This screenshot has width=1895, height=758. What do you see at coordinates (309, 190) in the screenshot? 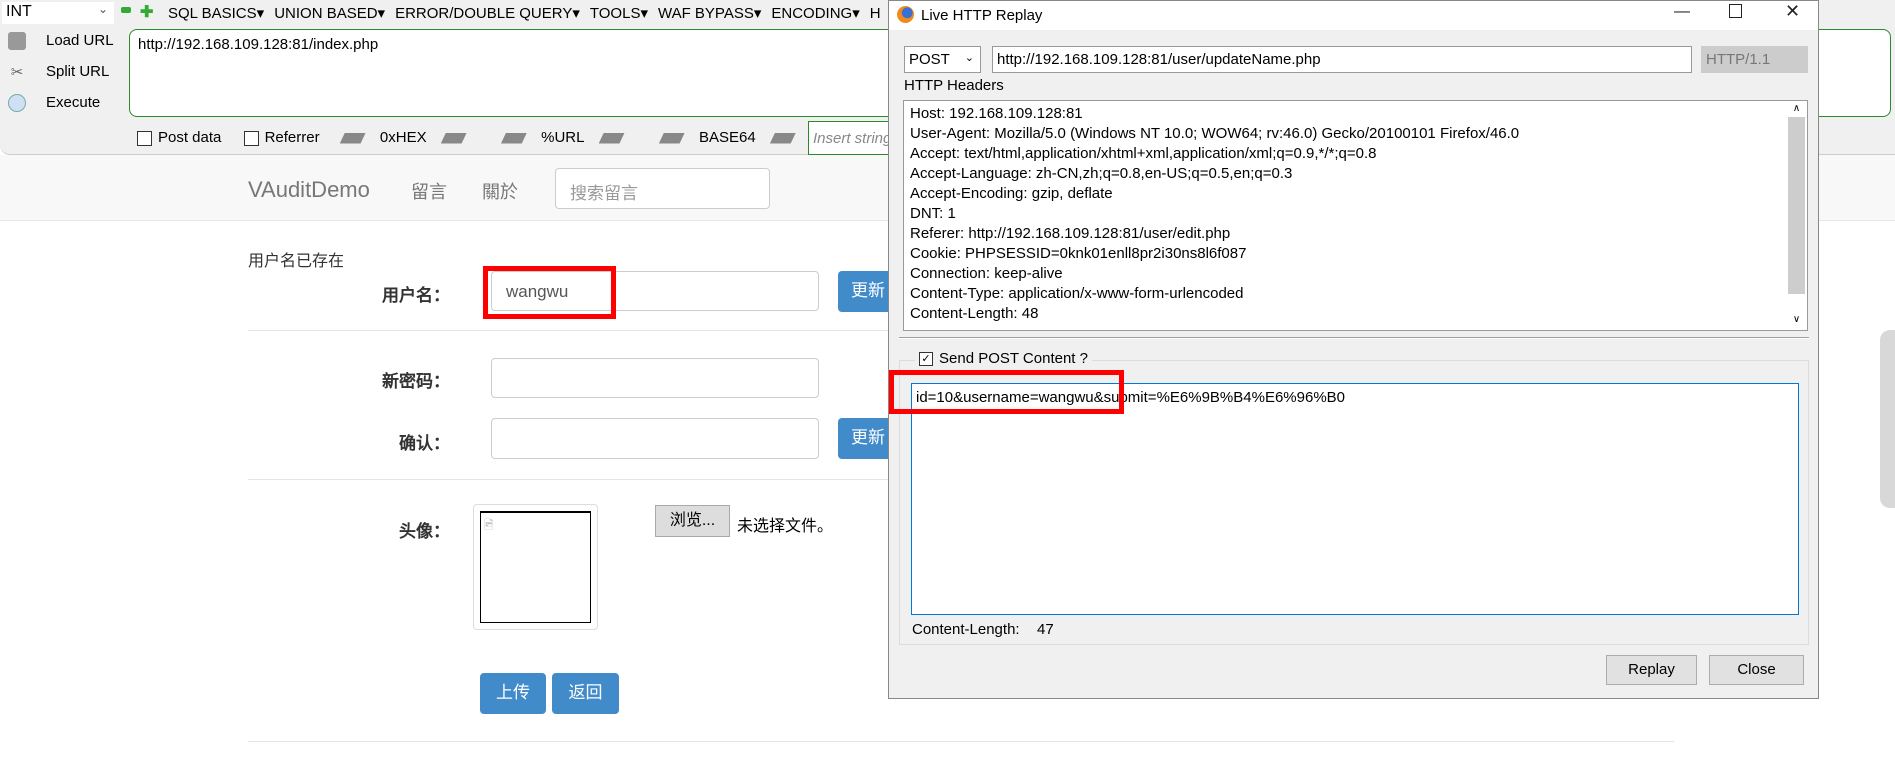
I see `brand-link: VAuditDemo` at bounding box center [309, 190].